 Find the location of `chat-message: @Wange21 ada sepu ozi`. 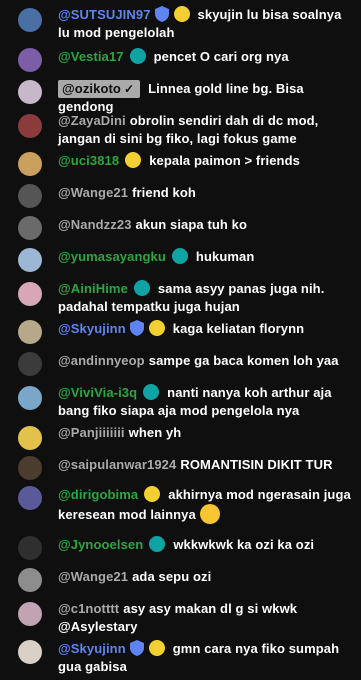

chat-message: @Wange21 ada sepu ozi is located at coordinates (180, 583).